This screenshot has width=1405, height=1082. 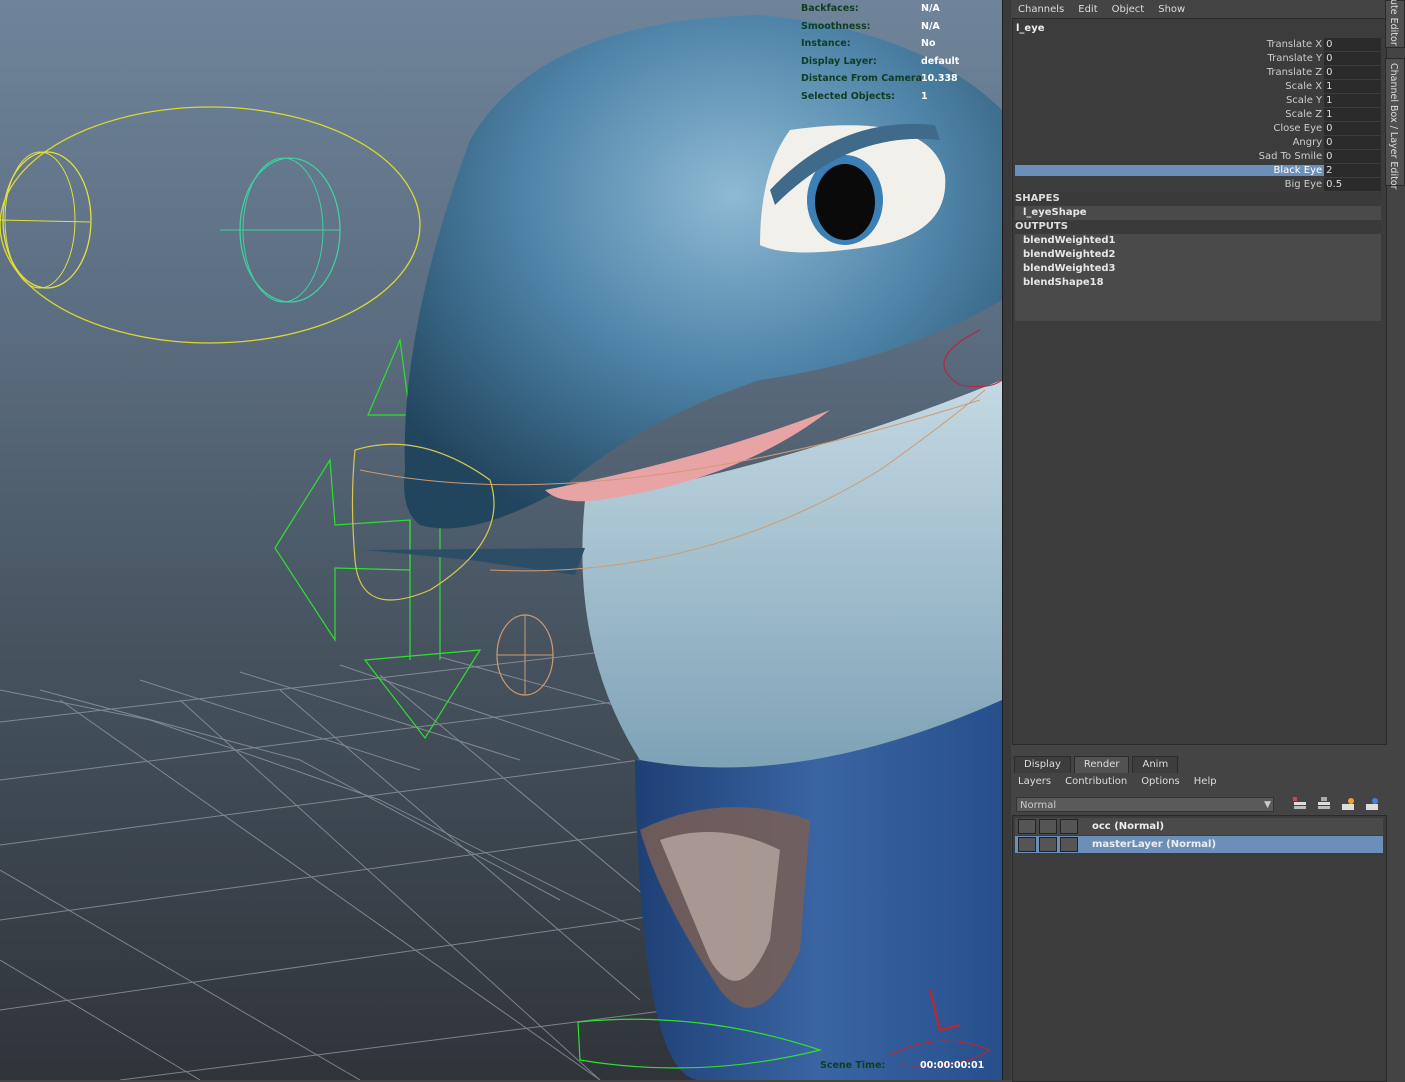 What do you see at coordinates (1198, 156) in the screenshot?
I see `attr-sad-to-smile: Sad To Smile 0` at bounding box center [1198, 156].